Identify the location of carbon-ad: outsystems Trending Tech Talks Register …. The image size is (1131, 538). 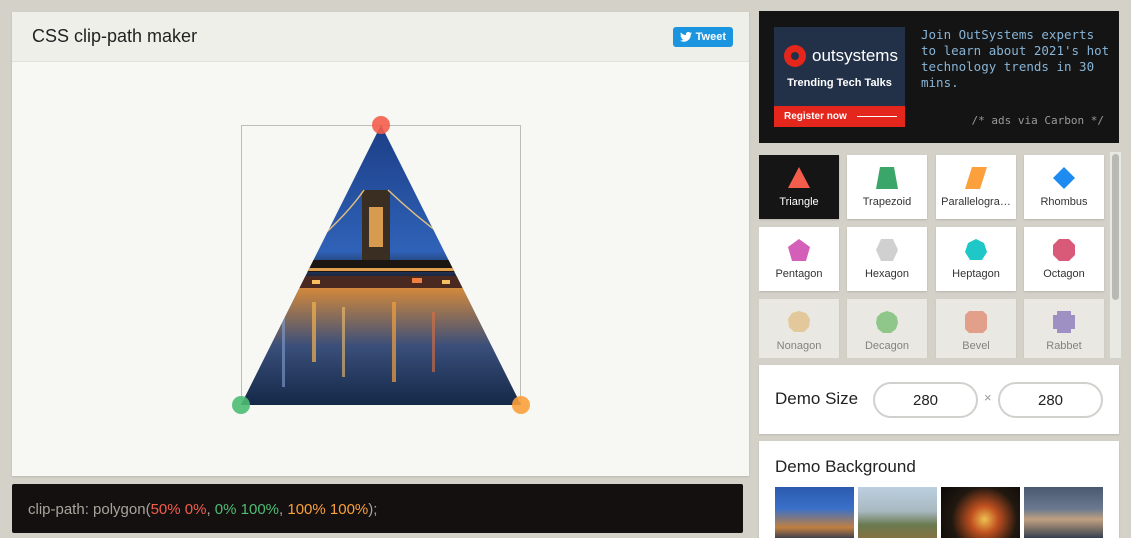
(939, 77).